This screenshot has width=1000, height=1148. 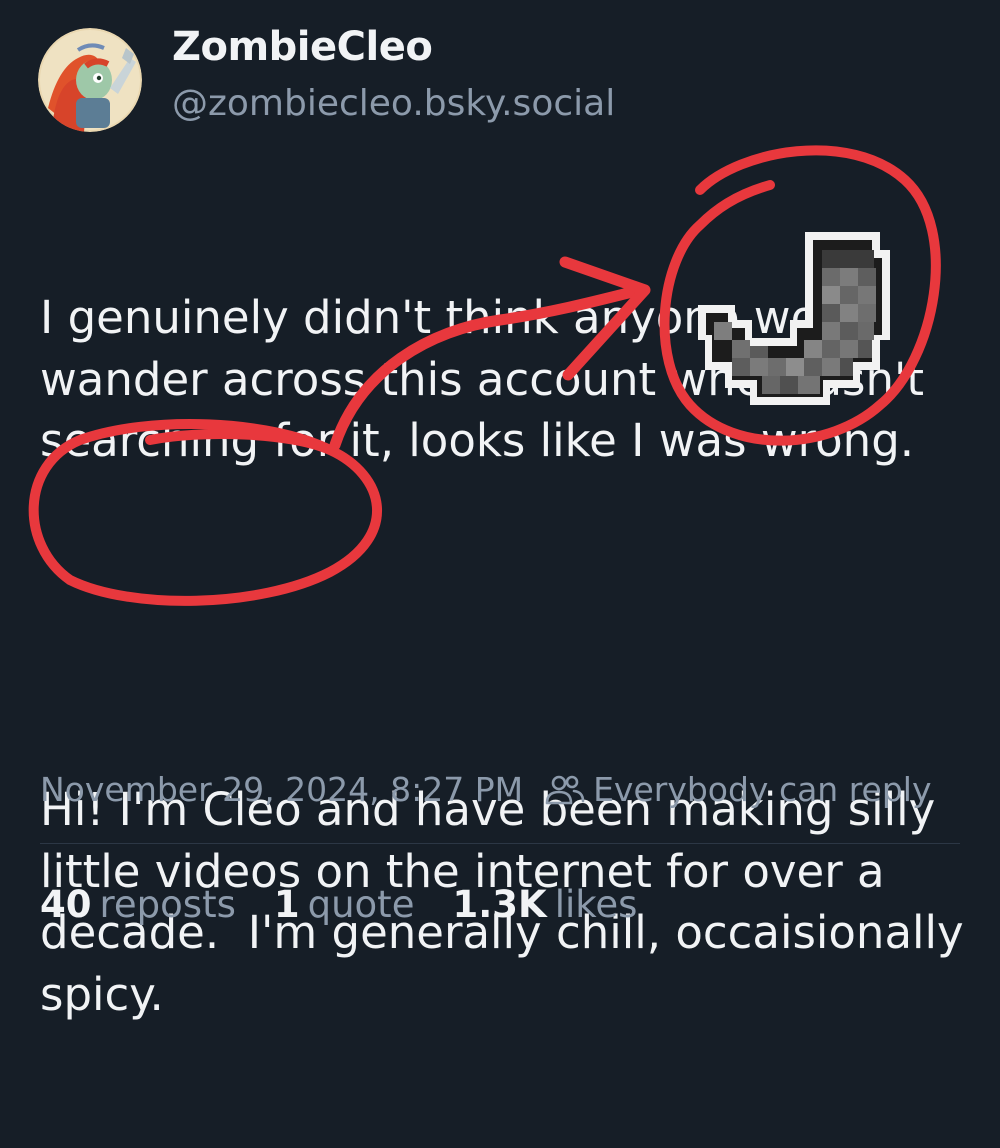 I want to click on divider, so click(x=500, y=843).